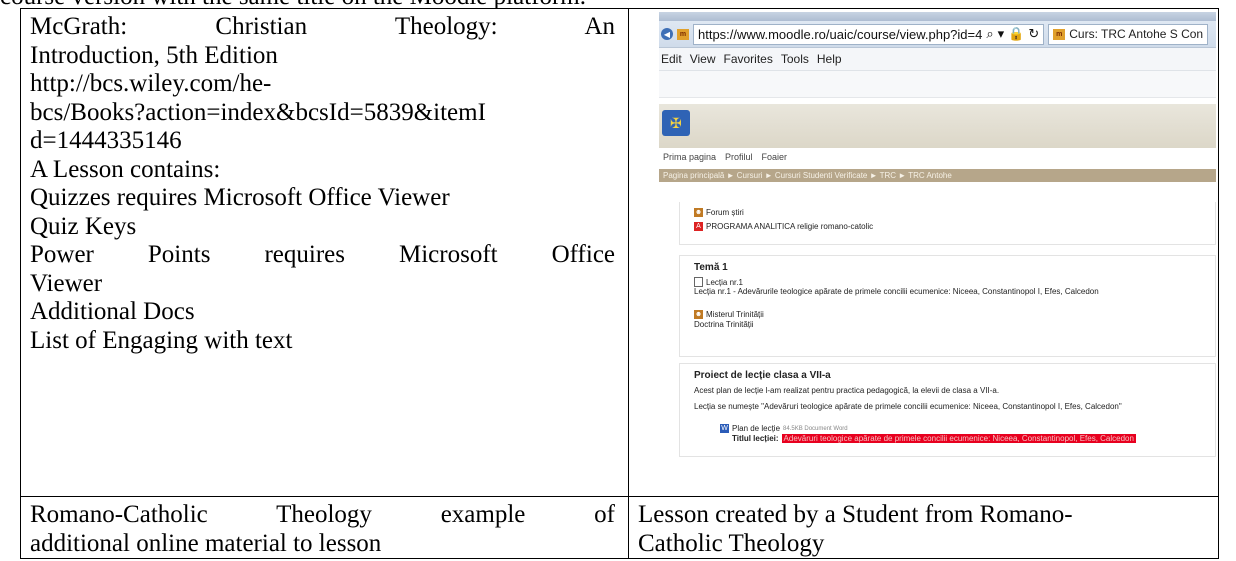 Image resolution: width=1236 pixels, height=561 pixels. Describe the element at coordinates (937, 84) in the screenshot. I see `toolbar-strip` at that location.